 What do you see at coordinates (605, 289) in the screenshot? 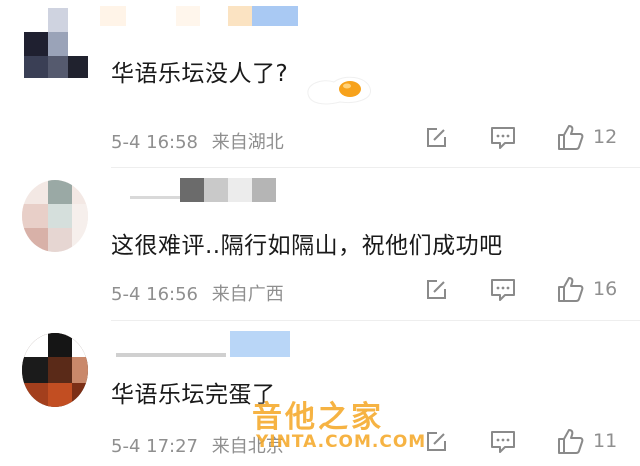
I see `like-count: 16` at bounding box center [605, 289].